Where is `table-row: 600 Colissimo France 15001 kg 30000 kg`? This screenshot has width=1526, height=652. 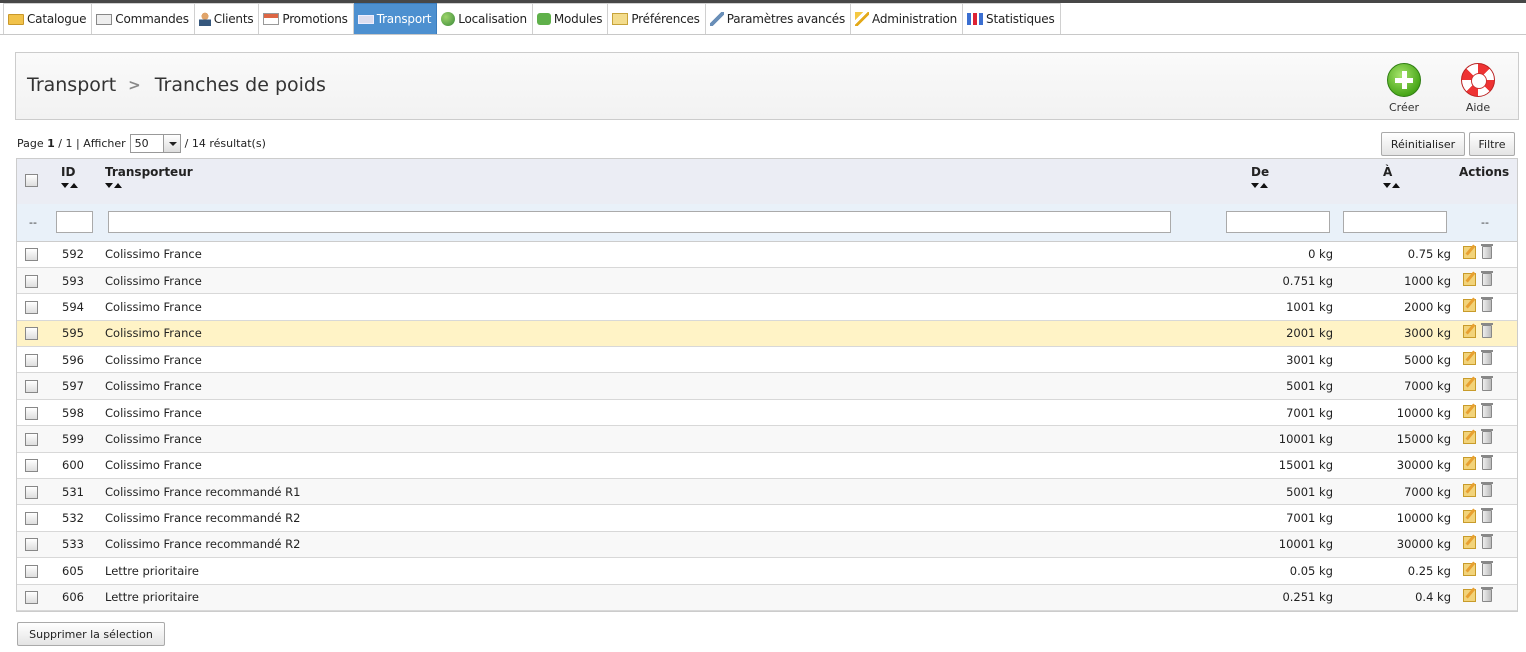
table-row: 600 Colissimo France 15001 kg 30000 kg is located at coordinates (767, 466).